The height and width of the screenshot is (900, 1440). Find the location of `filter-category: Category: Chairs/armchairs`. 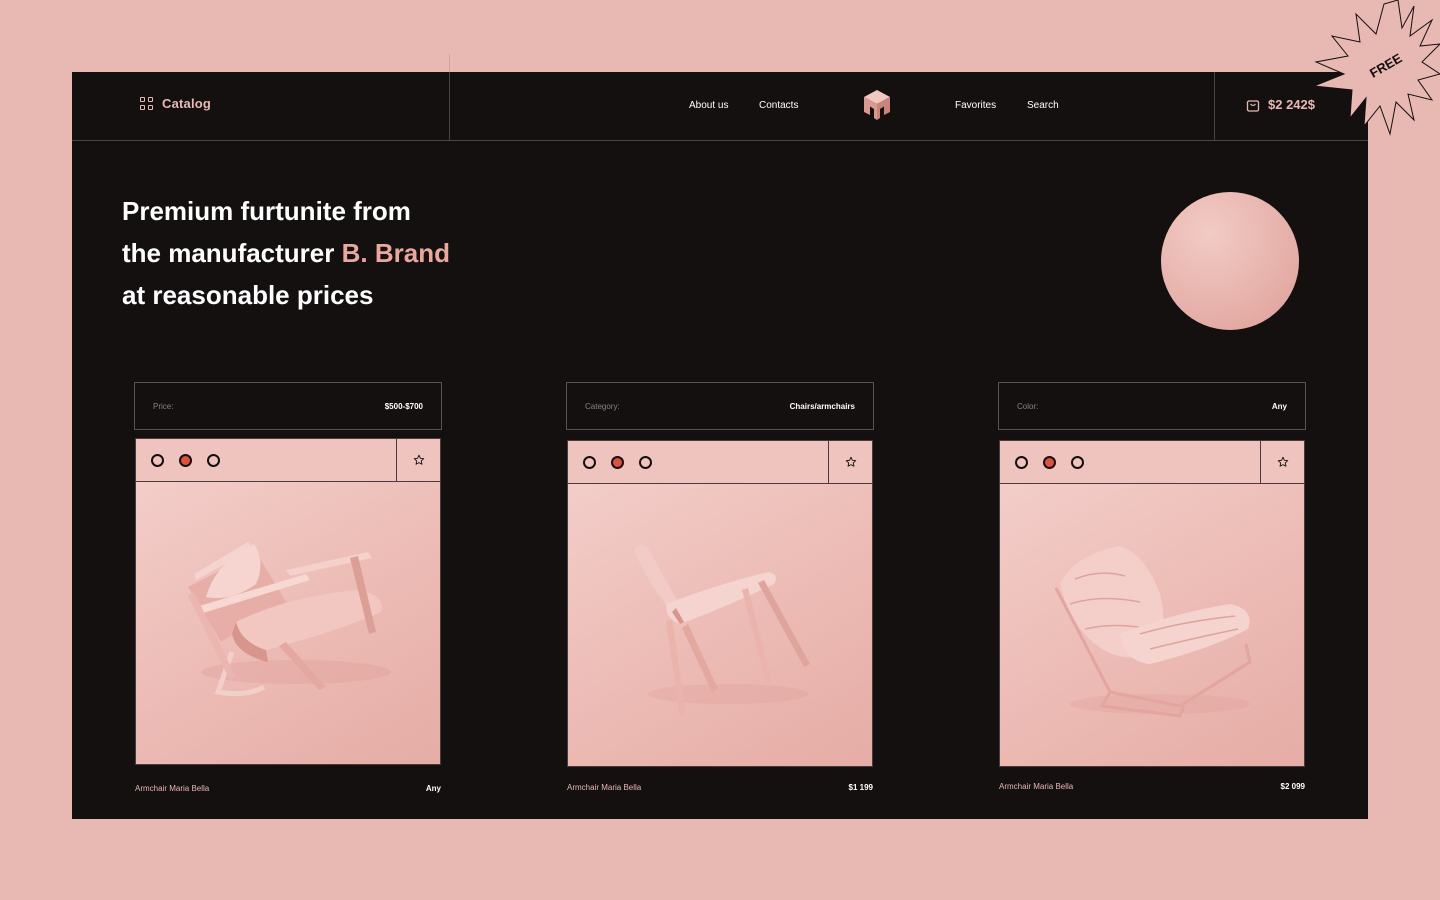

filter-category: Category: Chairs/armchairs is located at coordinates (720, 406).